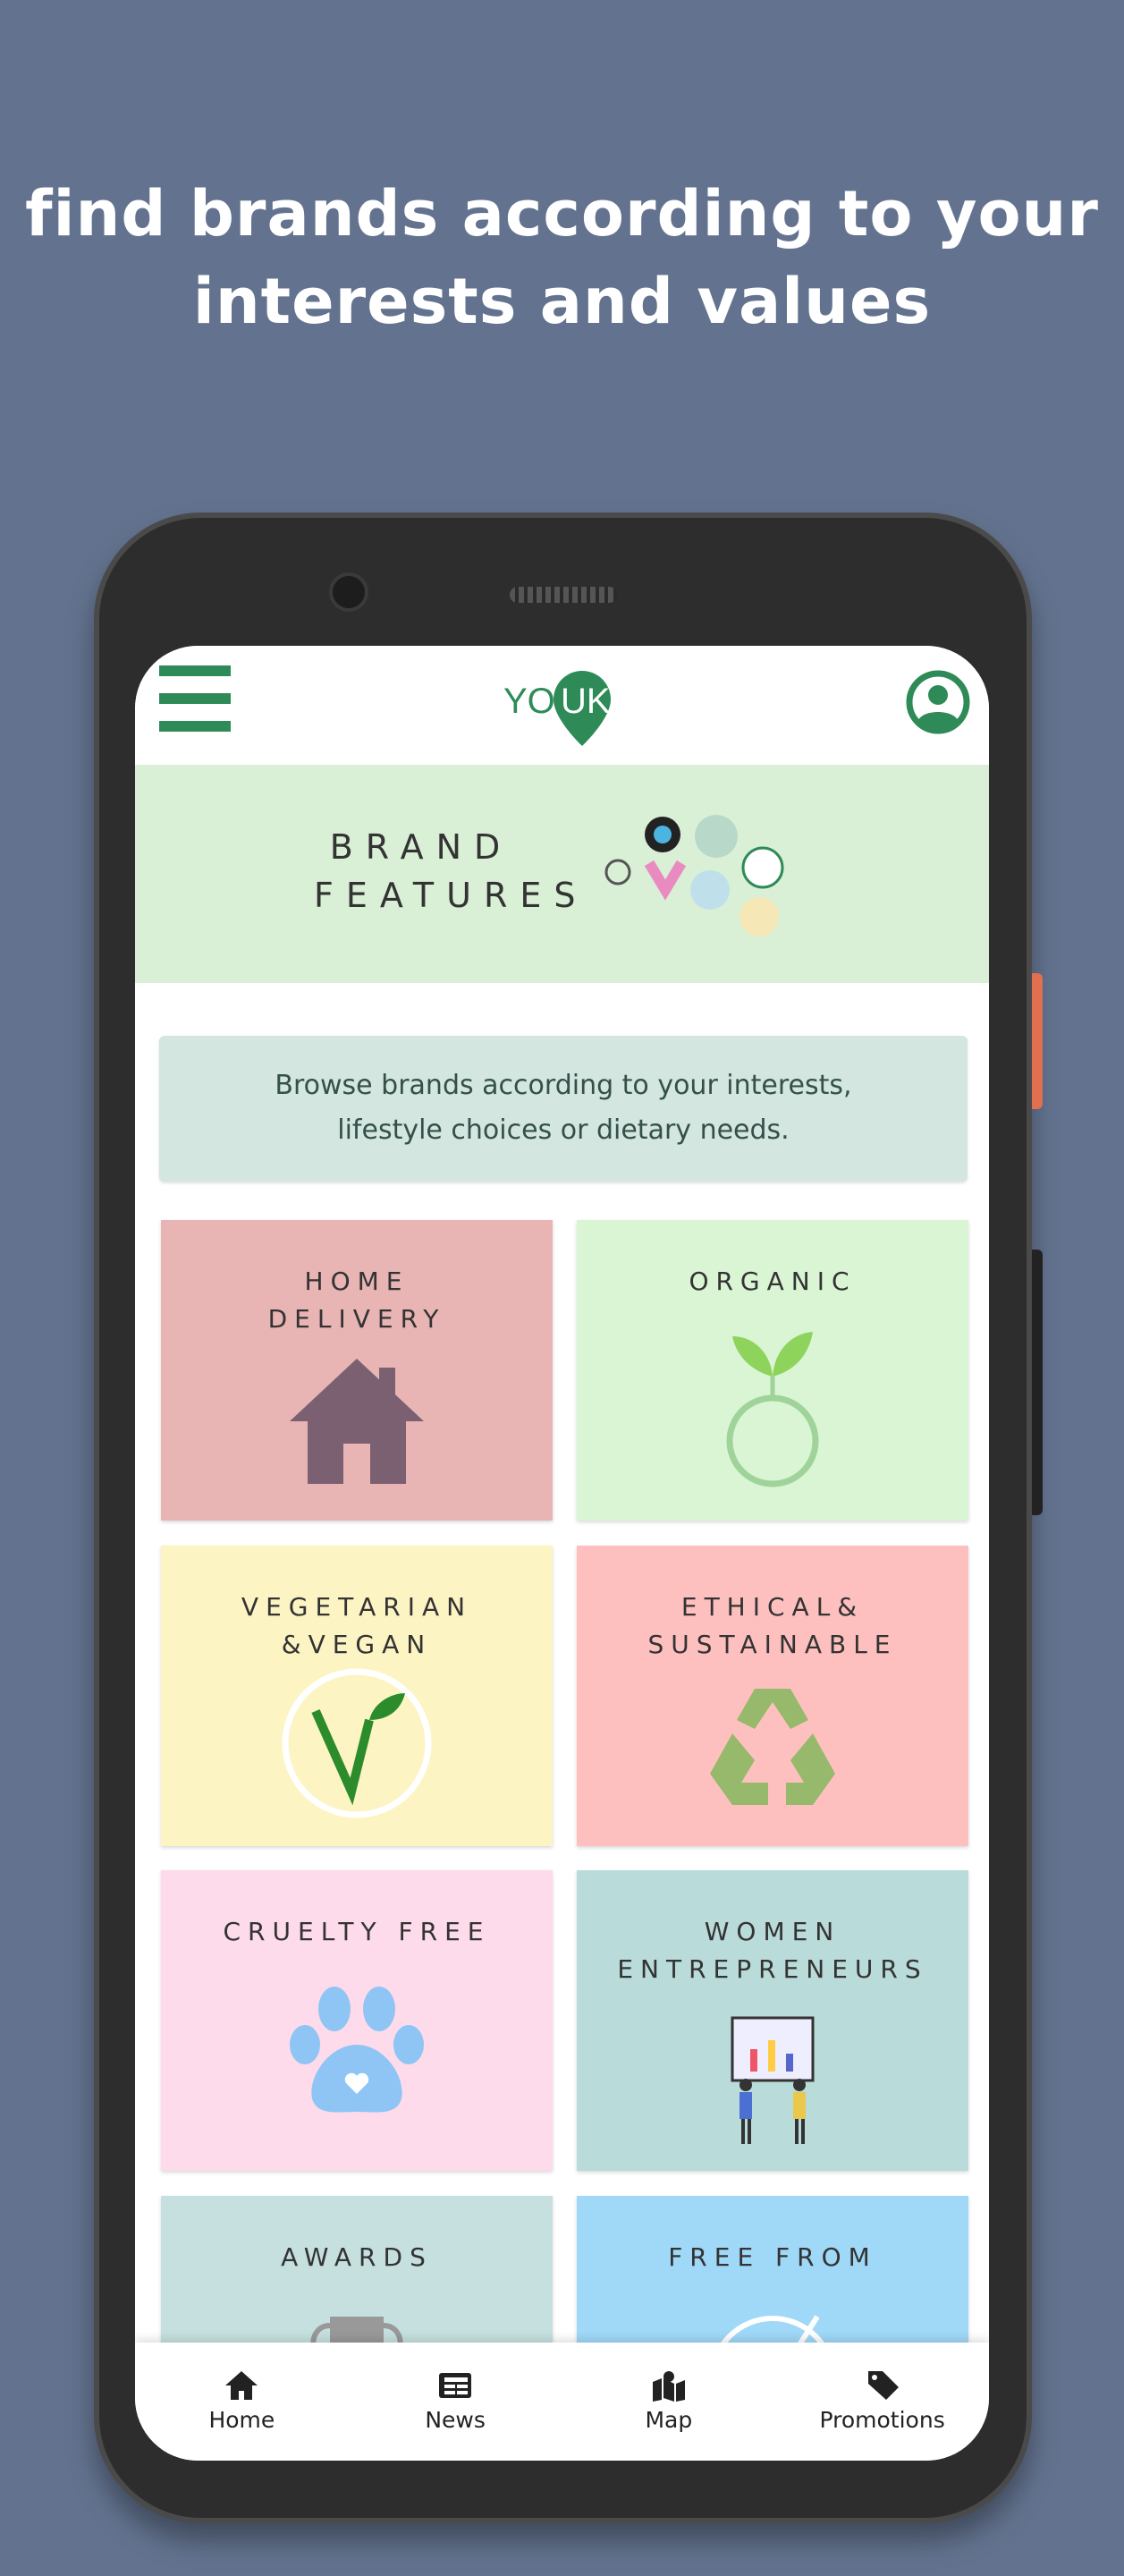 Image resolution: width=1124 pixels, height=2576 pixels. I want to click on tile-label: FREE FROM, so click(773, 2257).